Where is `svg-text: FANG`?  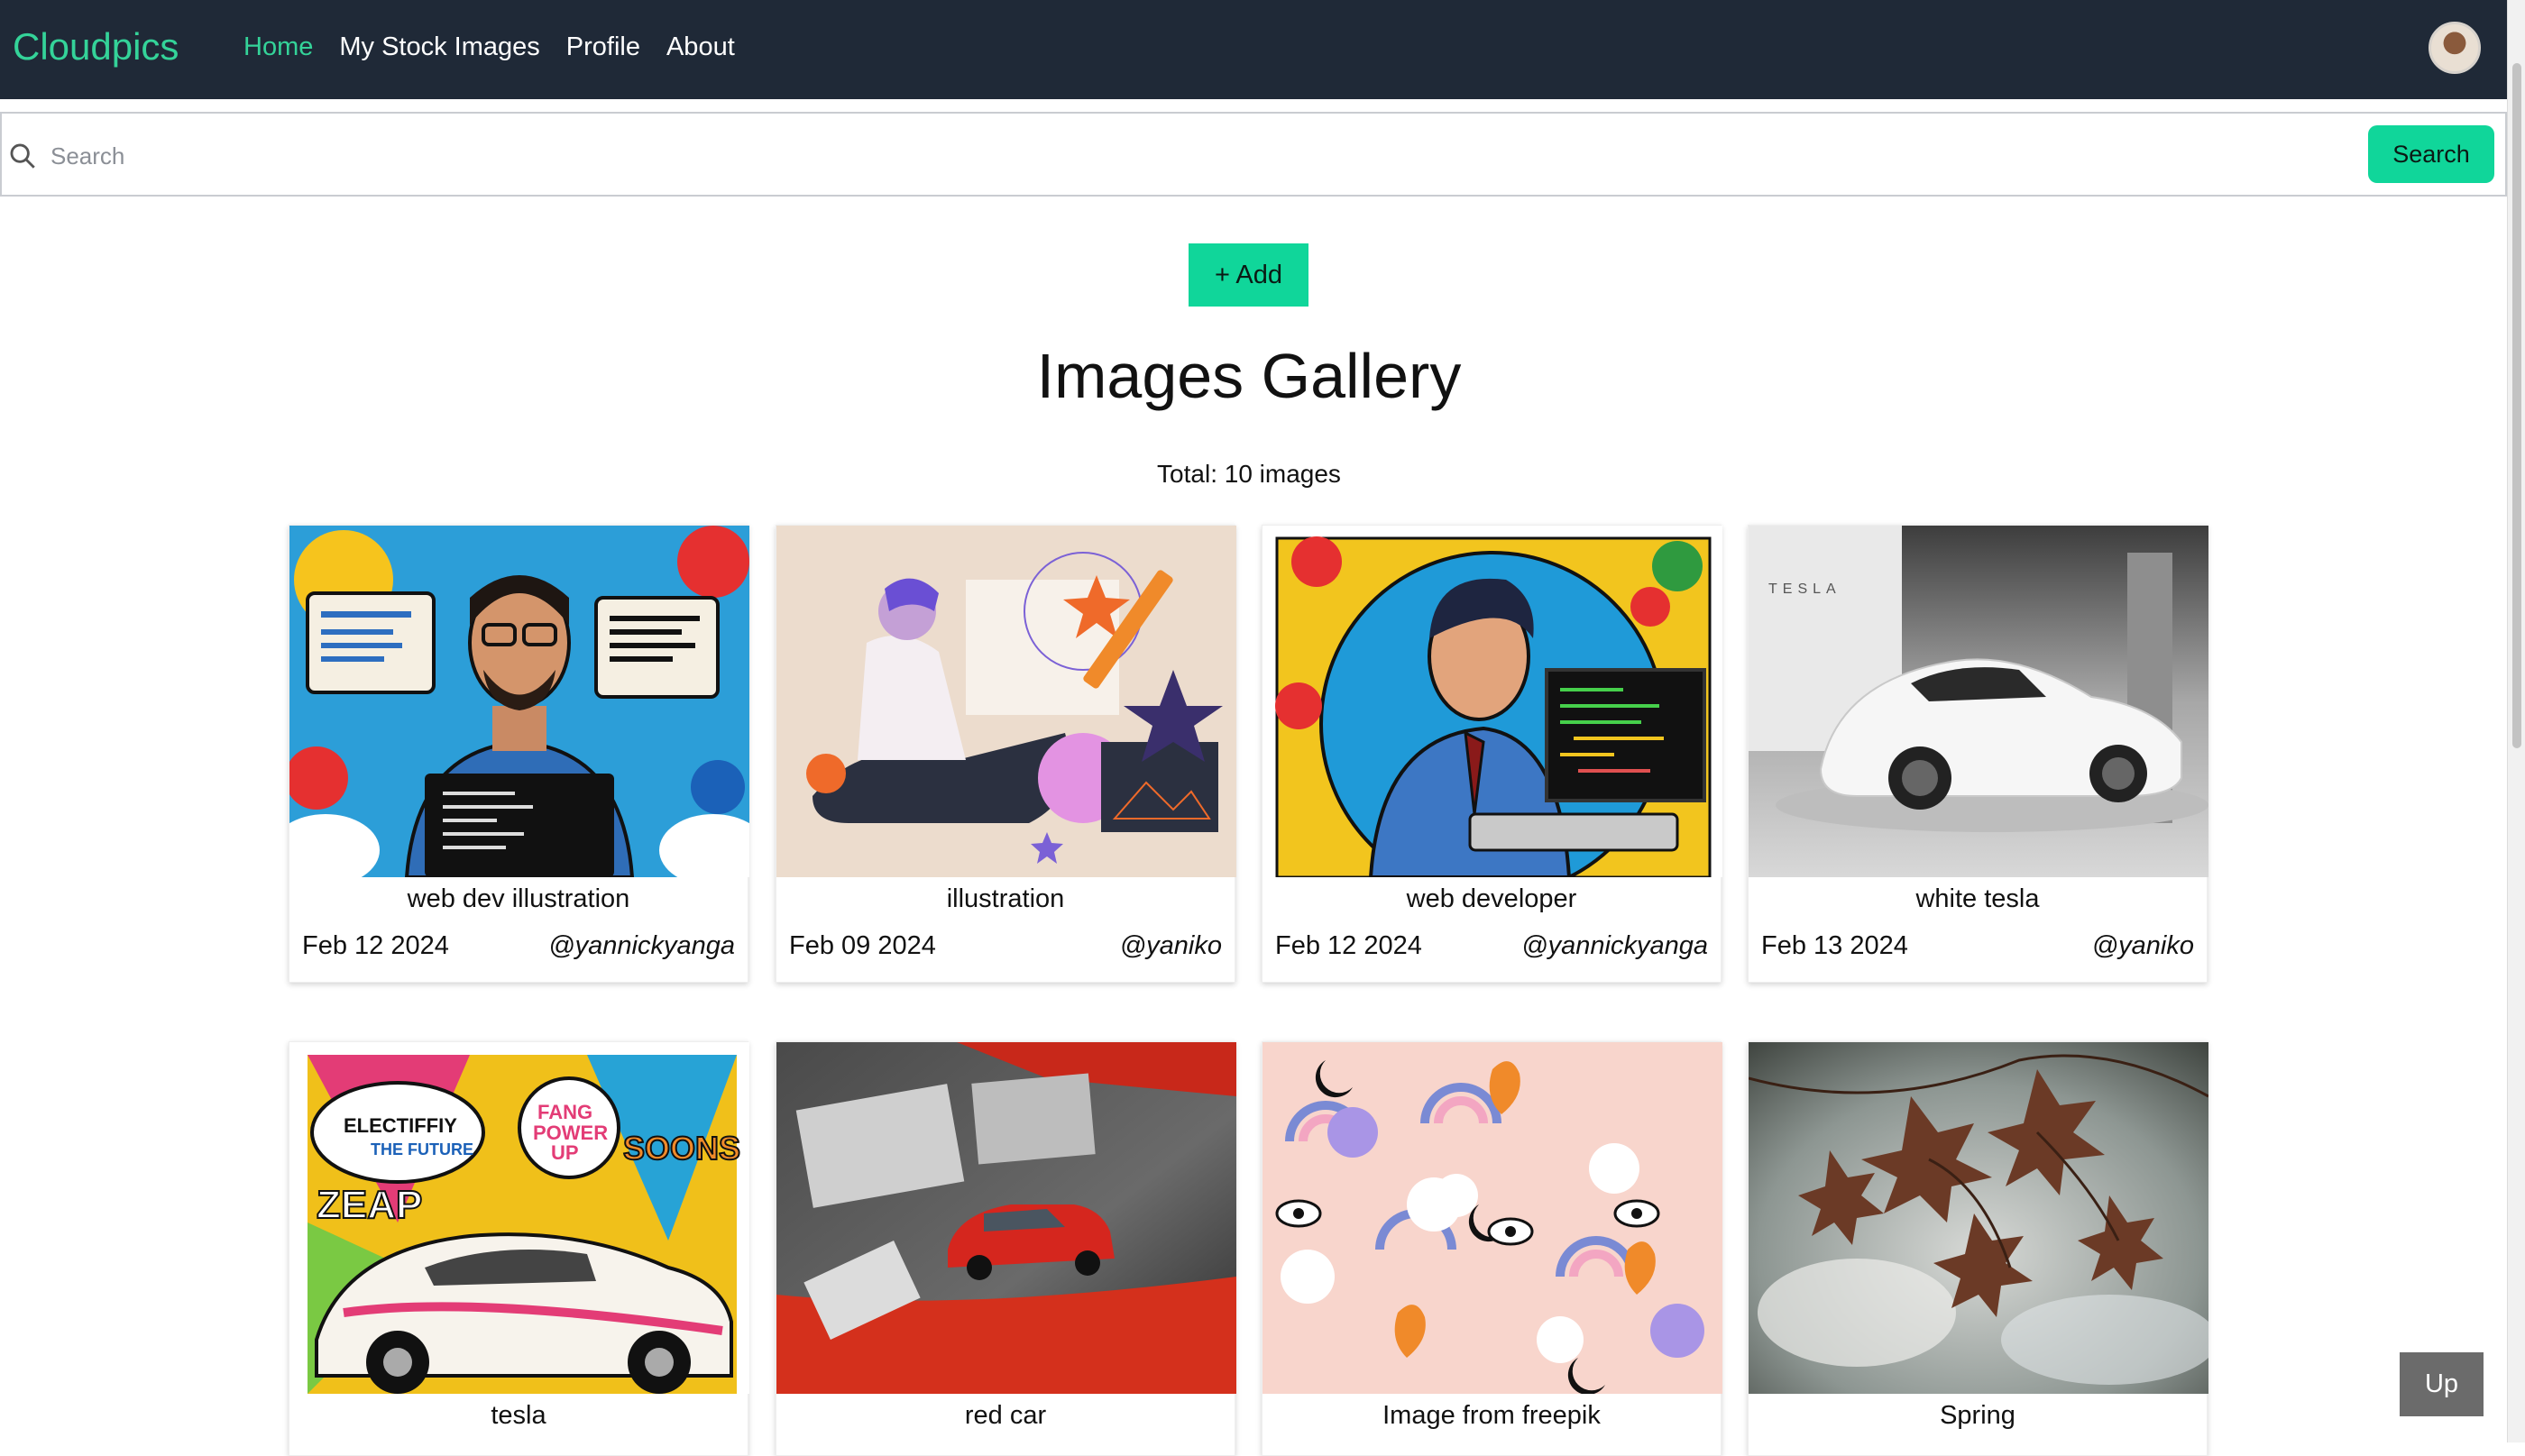
svg-text: FANG is located at coordinates (565, 1112).